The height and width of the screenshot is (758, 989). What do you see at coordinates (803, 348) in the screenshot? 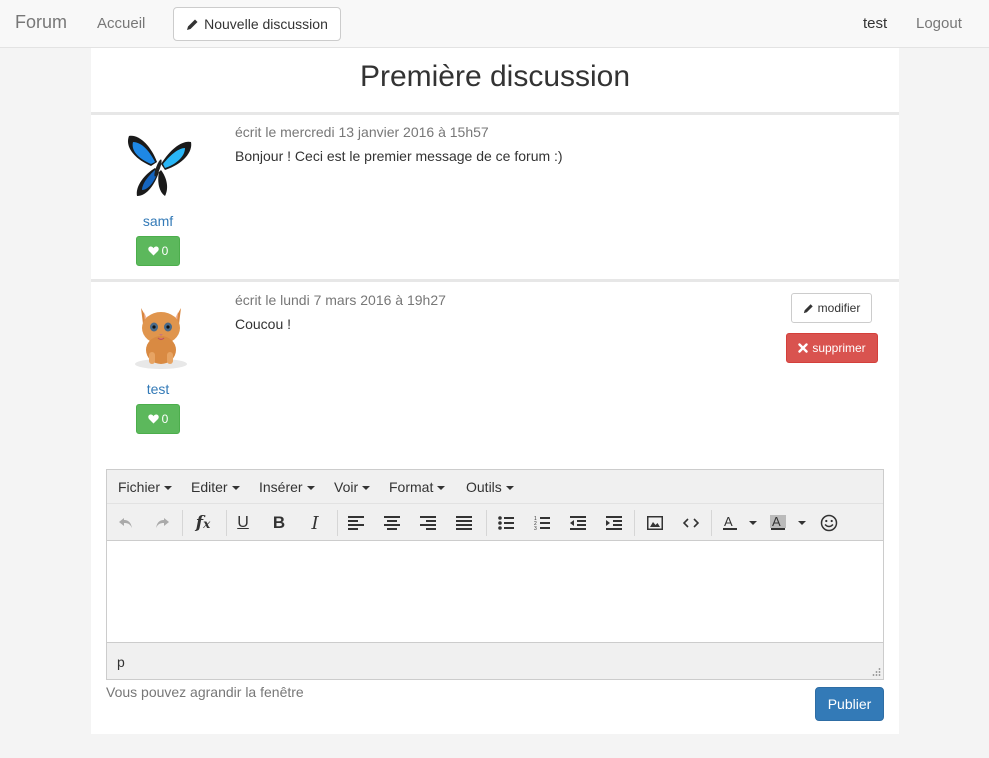
I see `close-icon` at bounding box center [803, 348].